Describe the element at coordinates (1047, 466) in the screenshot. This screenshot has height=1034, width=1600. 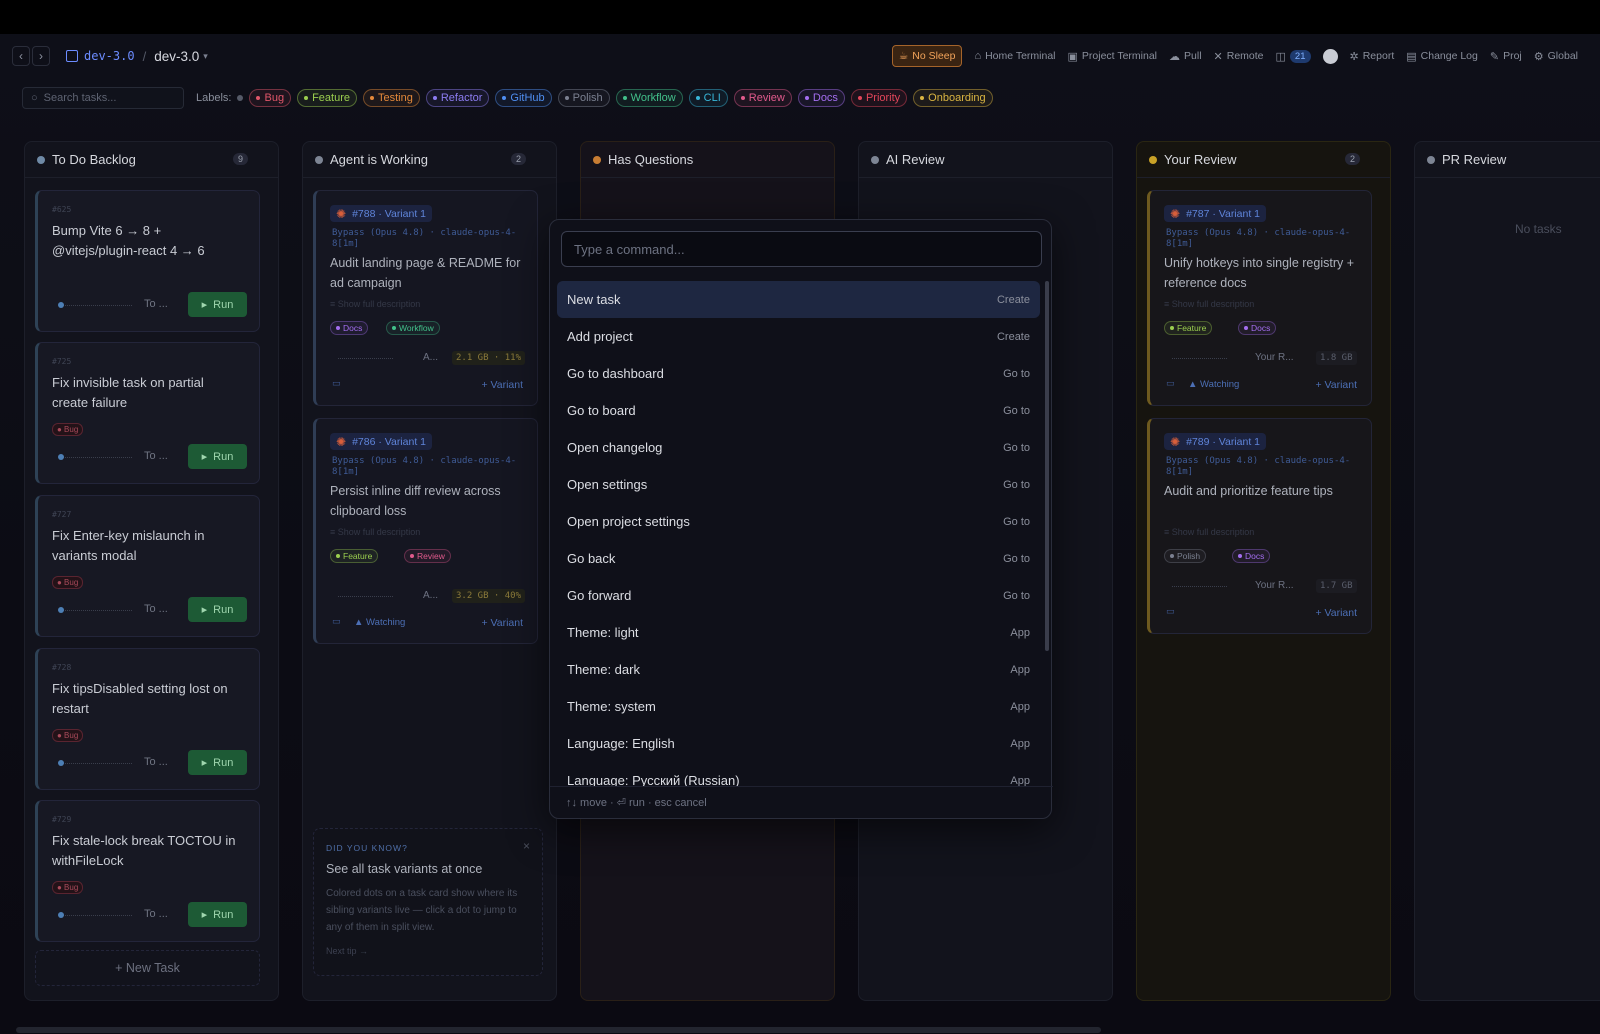
I see `command-list-scrollbar` at that location.